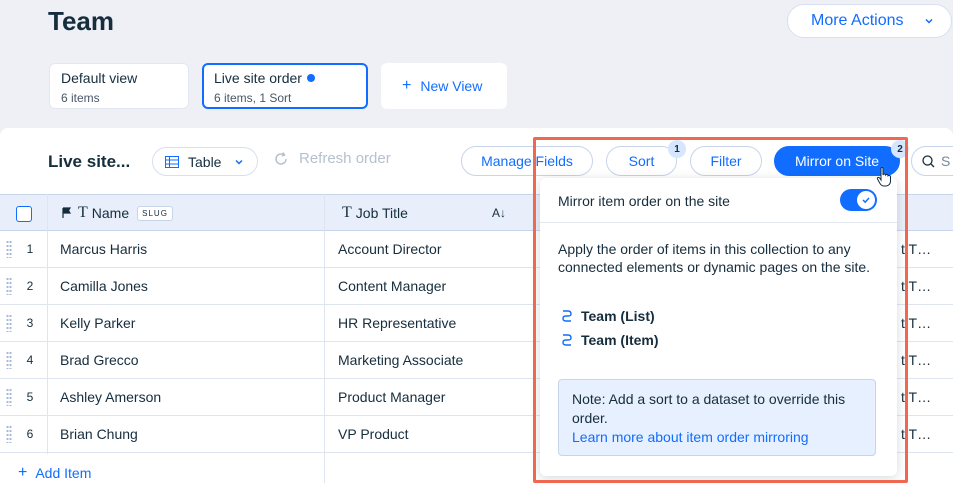  What do you see at coordinates (499, 213) in the screenshot?
I see `sort-ascending-icon: A↓` at bounding box center [499, 213].